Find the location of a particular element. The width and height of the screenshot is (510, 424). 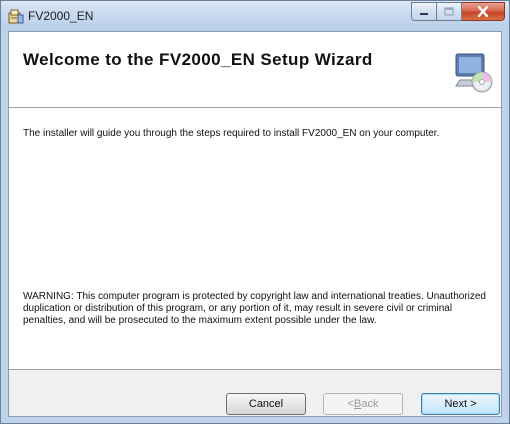

minimize-icon is located at coordinates (424, 13).